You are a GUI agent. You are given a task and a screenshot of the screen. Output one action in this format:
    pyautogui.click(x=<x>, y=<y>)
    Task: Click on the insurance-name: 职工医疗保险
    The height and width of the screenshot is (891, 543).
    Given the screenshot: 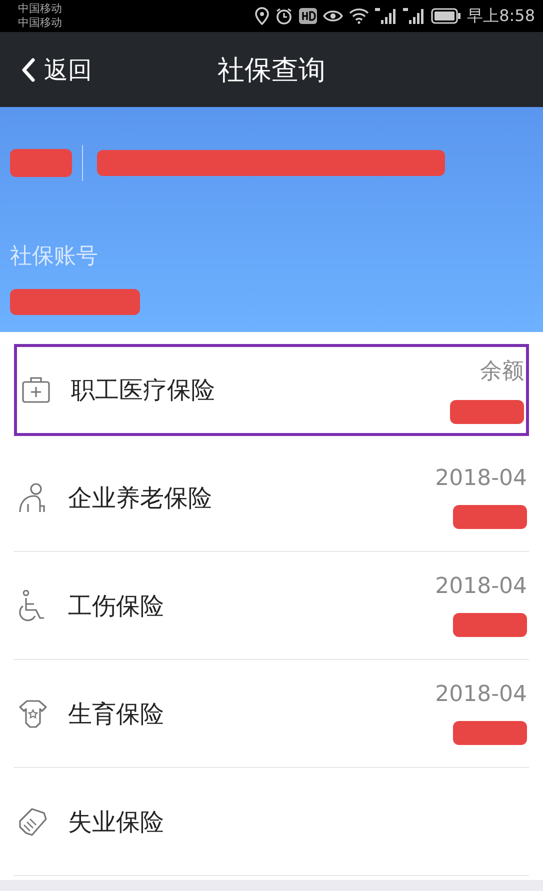 What is the action you would take?
    pyautogui.click(x=143, y=390)
    